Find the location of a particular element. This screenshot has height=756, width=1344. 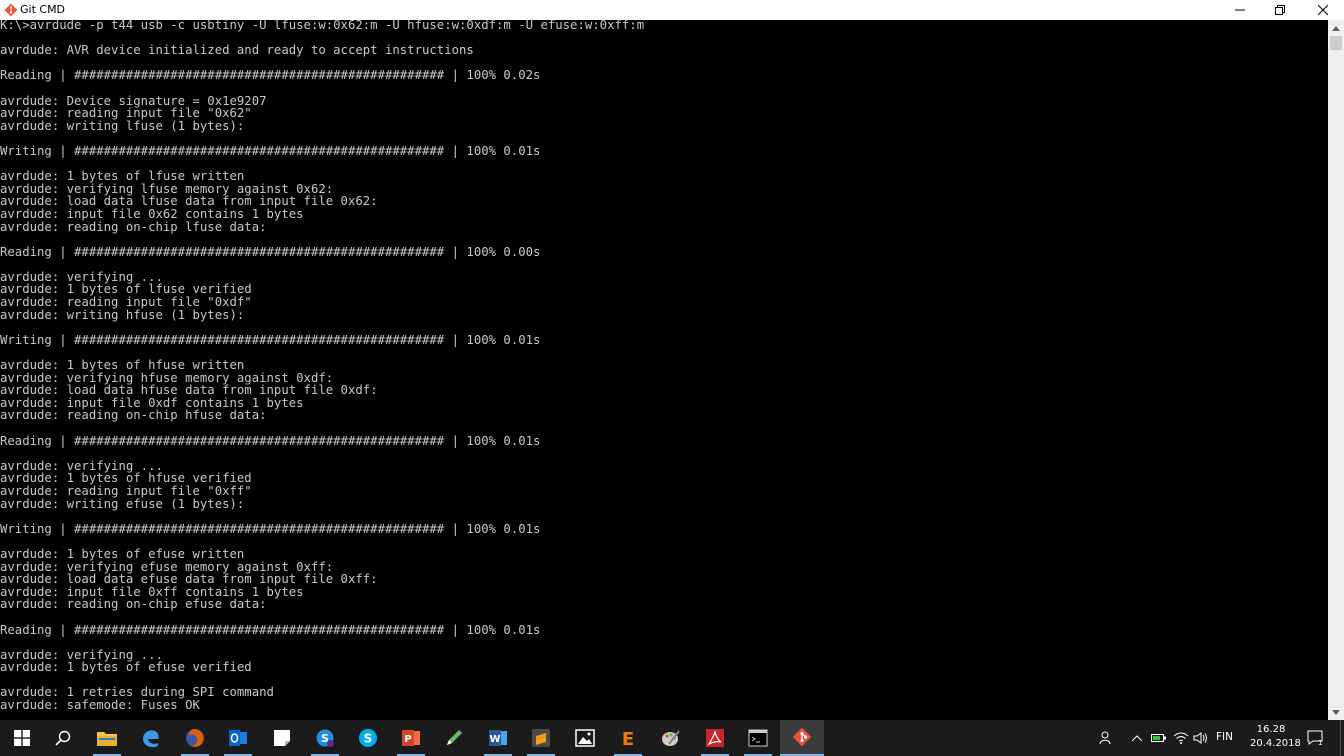

console-line: avrdude: safemode: Fuses OK is located at coordinates (100, 705).